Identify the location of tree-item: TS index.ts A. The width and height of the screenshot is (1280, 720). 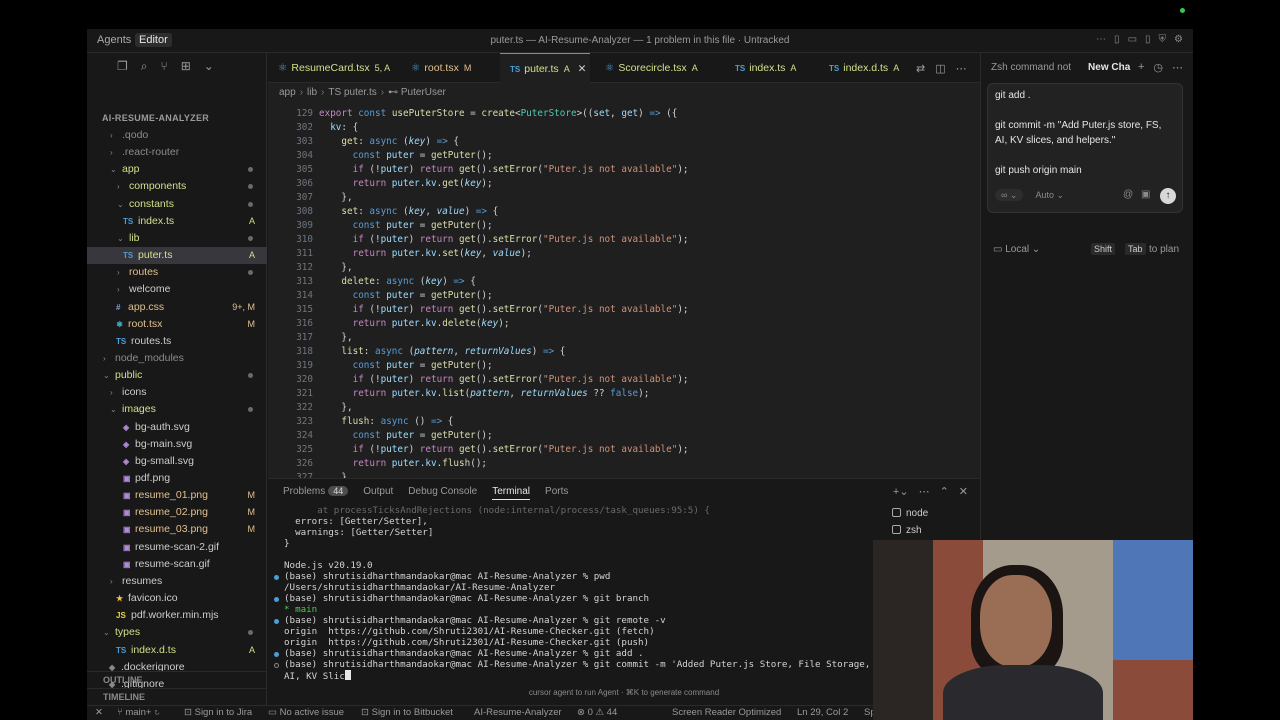
(177, 221).